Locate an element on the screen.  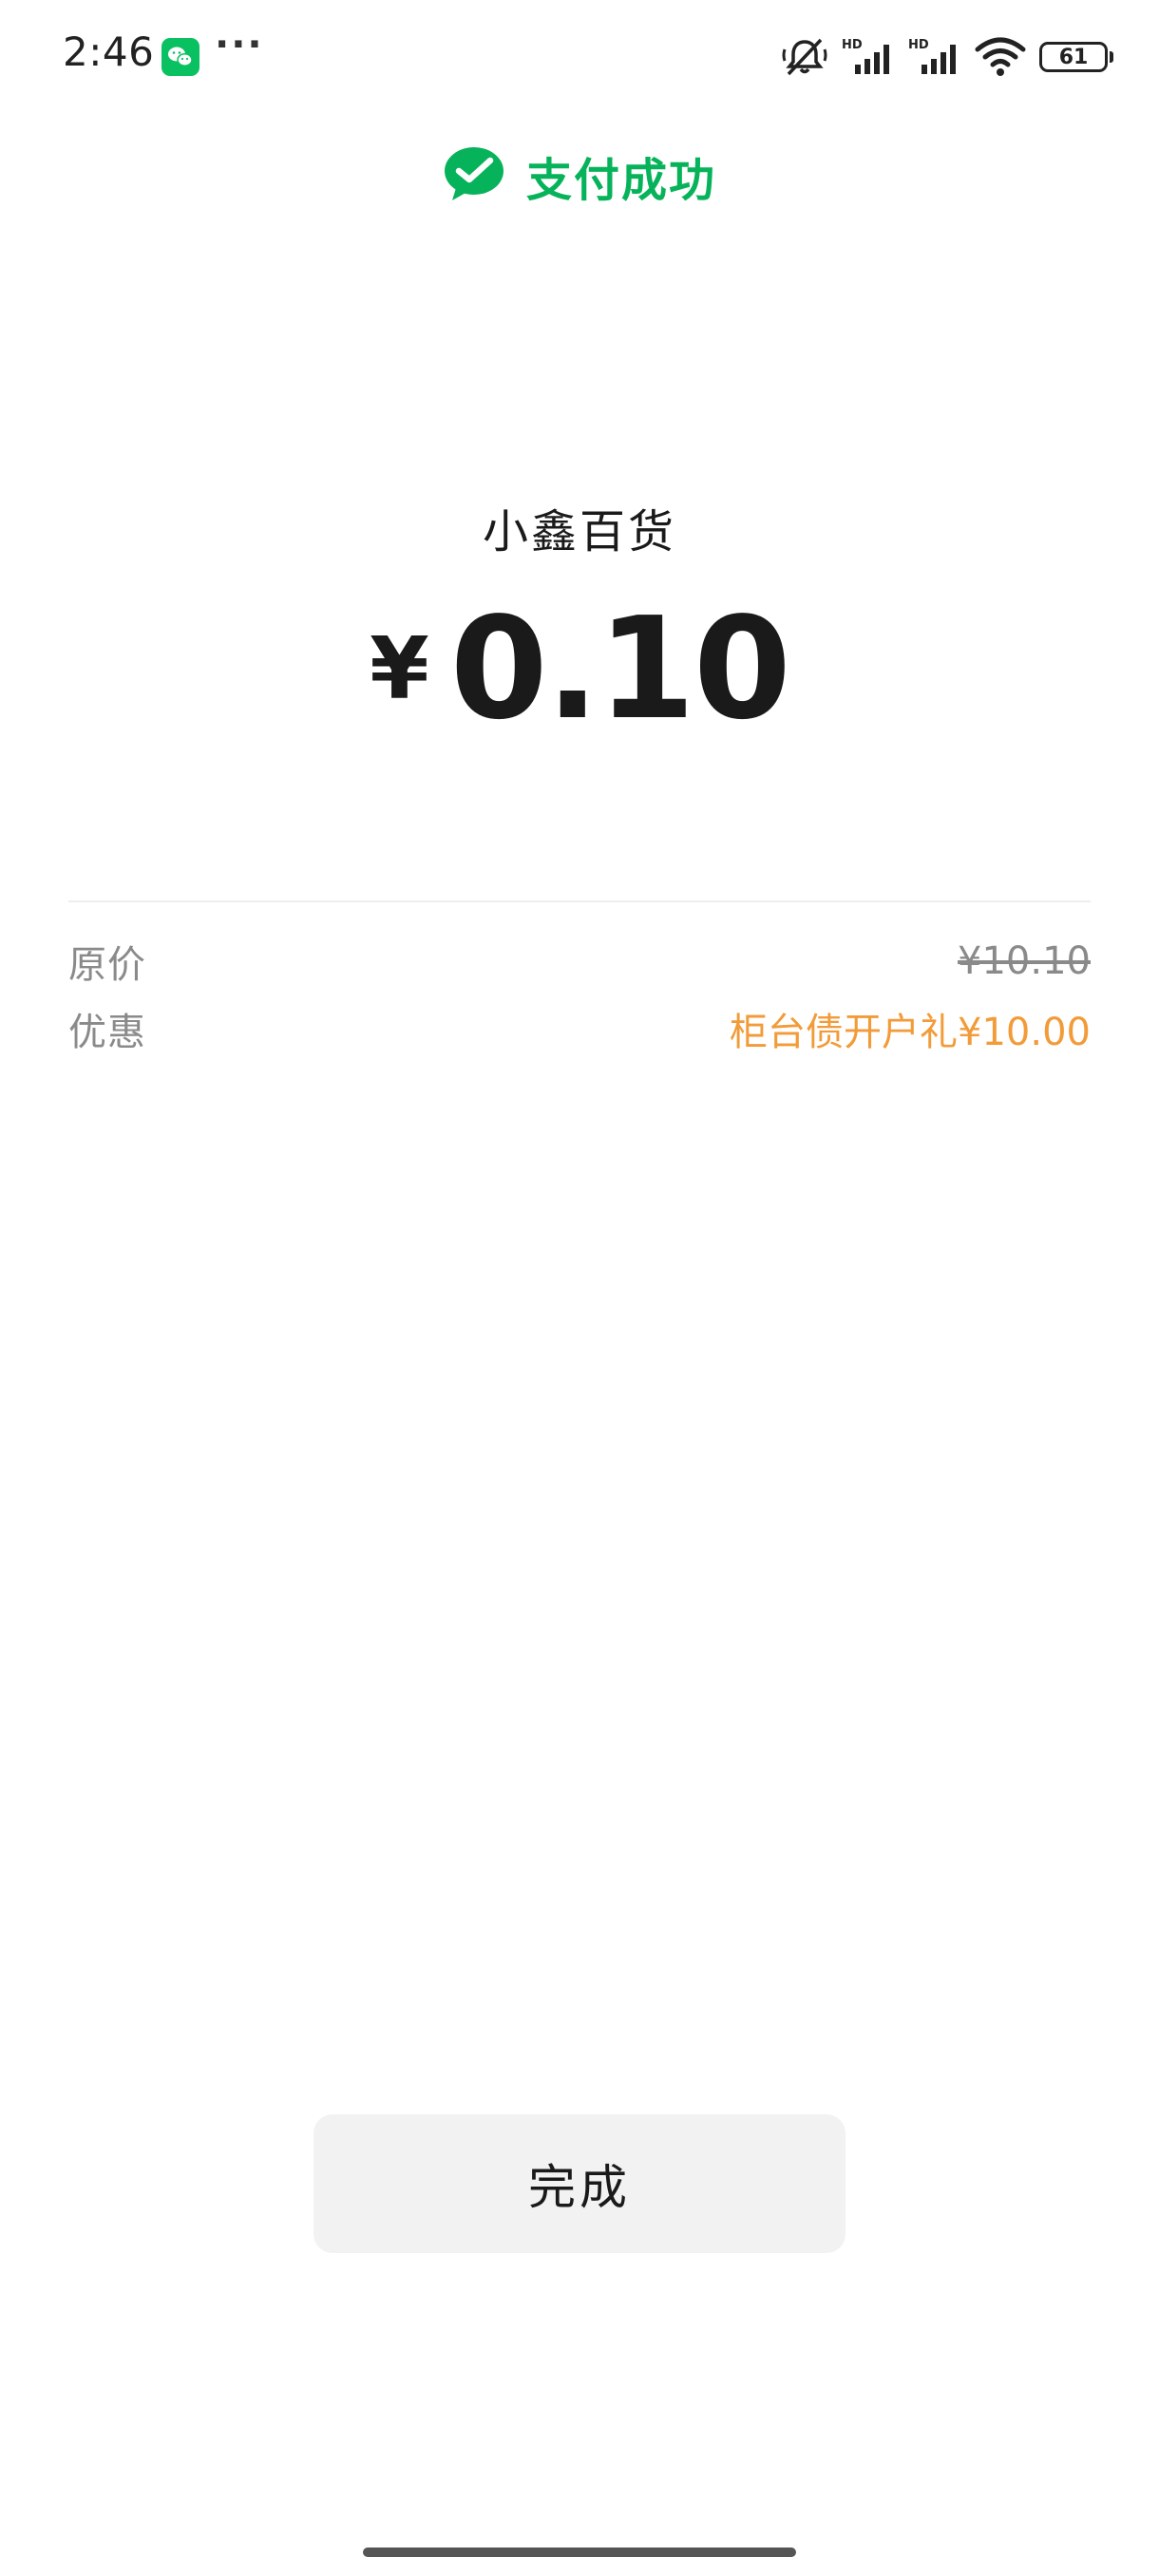
battery-icon: 61 is located at coordinates (1076, 57).